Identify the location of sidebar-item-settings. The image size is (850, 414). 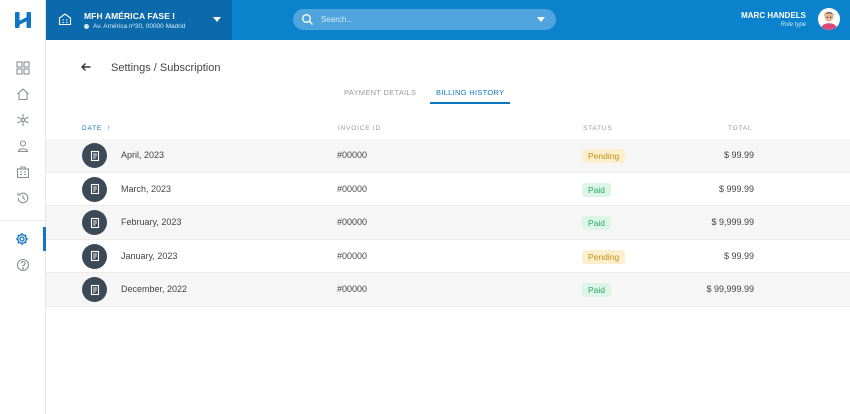
(23, 239).